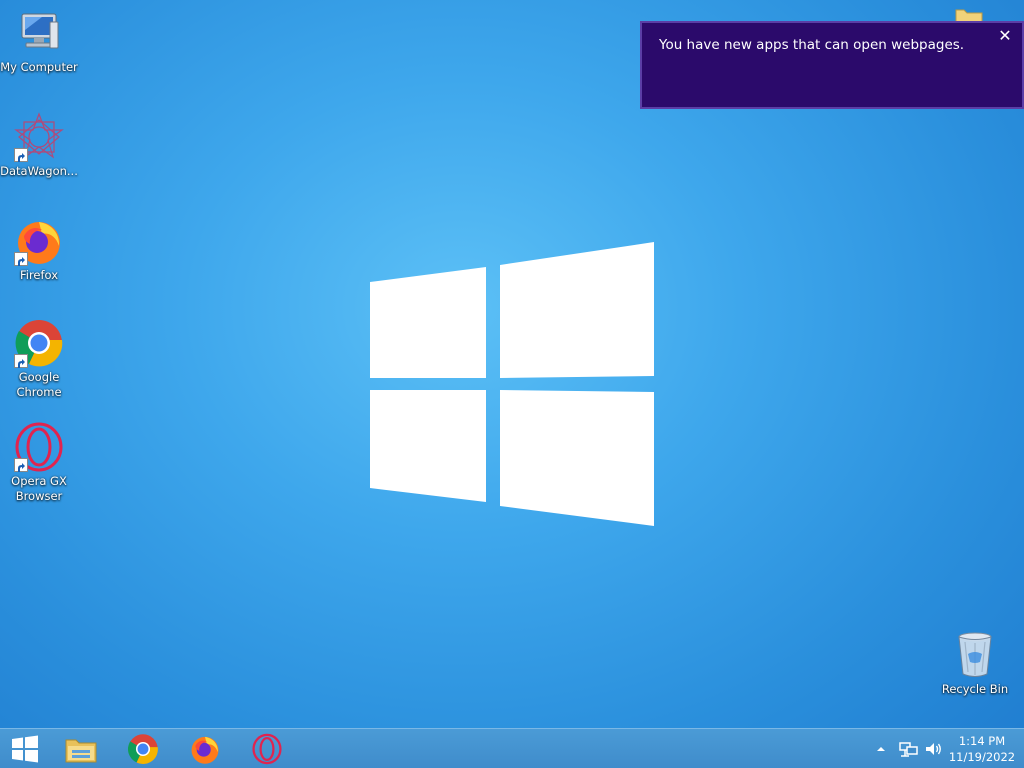 The width and height of the screenshot is (1024, 768). I want to click on desktop-icon-google-chrome: Google Chrome, so click(39, 359).